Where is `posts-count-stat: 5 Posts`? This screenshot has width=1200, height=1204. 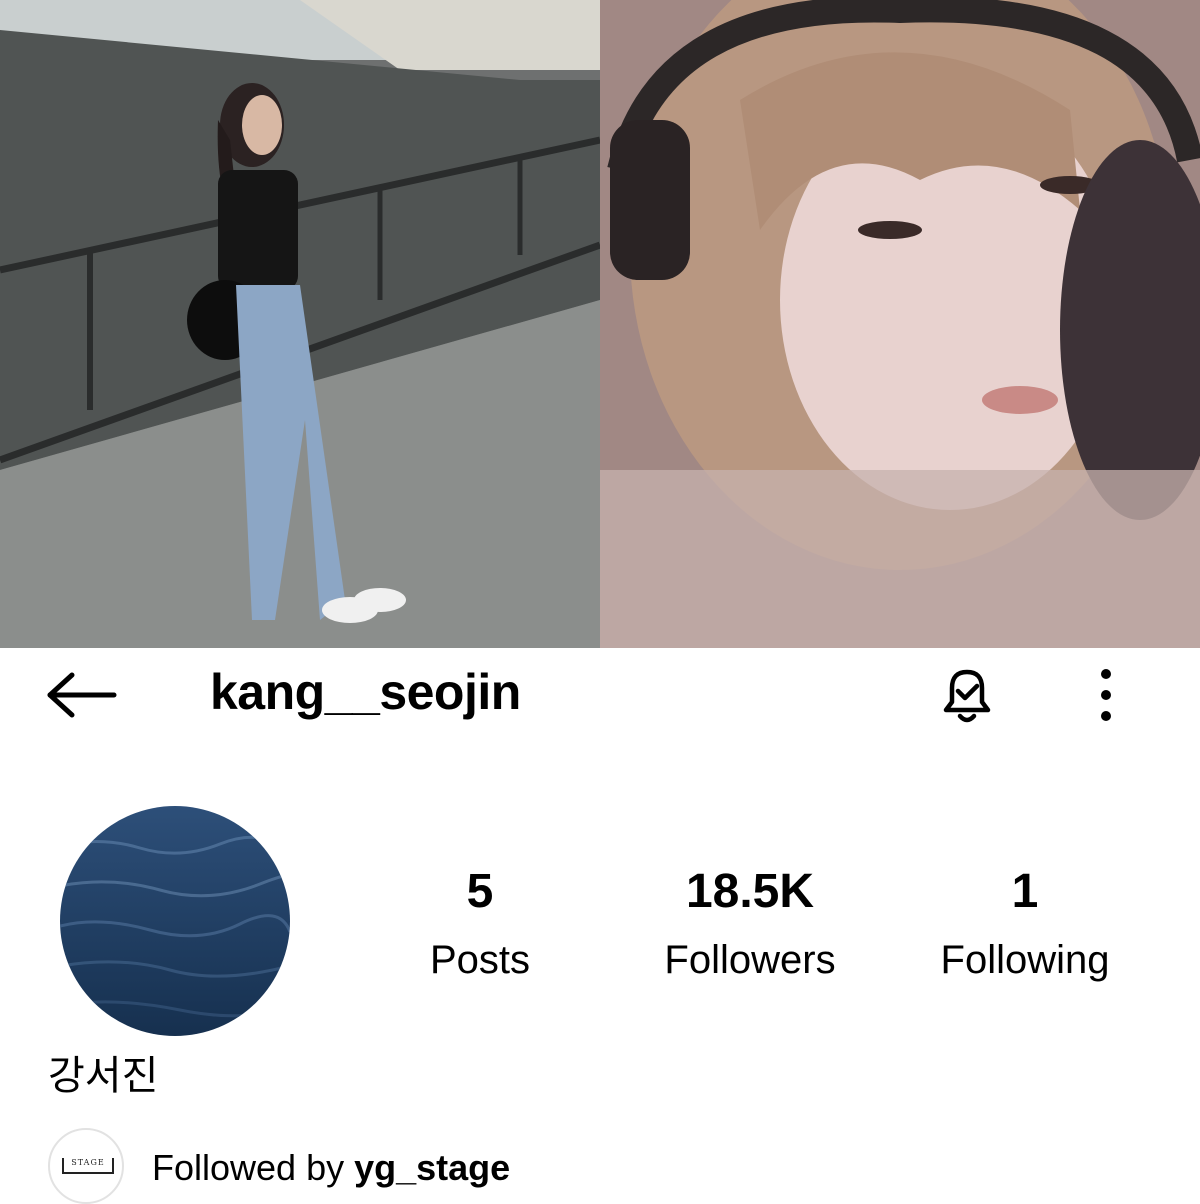 posts-count-stat: 5 Posts is located at coordinates (480, 925).